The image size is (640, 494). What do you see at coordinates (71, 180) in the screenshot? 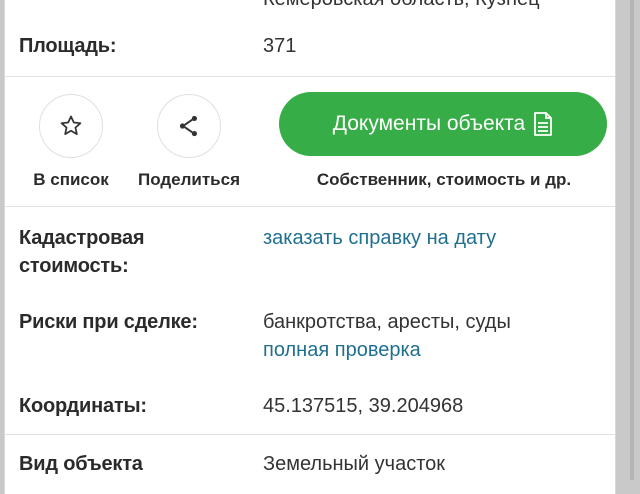
I see `add-to-list-label: В список` at bounding box center [71, 180].